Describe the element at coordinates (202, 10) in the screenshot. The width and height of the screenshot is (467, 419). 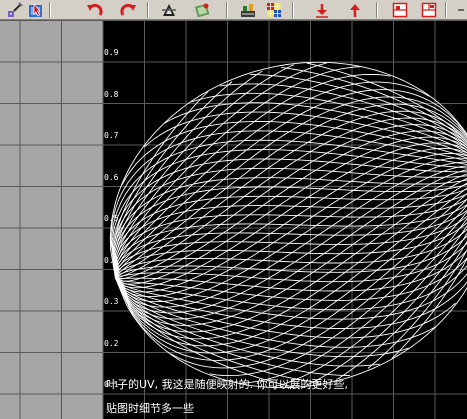
I see `rotate-map-icon` at that location.